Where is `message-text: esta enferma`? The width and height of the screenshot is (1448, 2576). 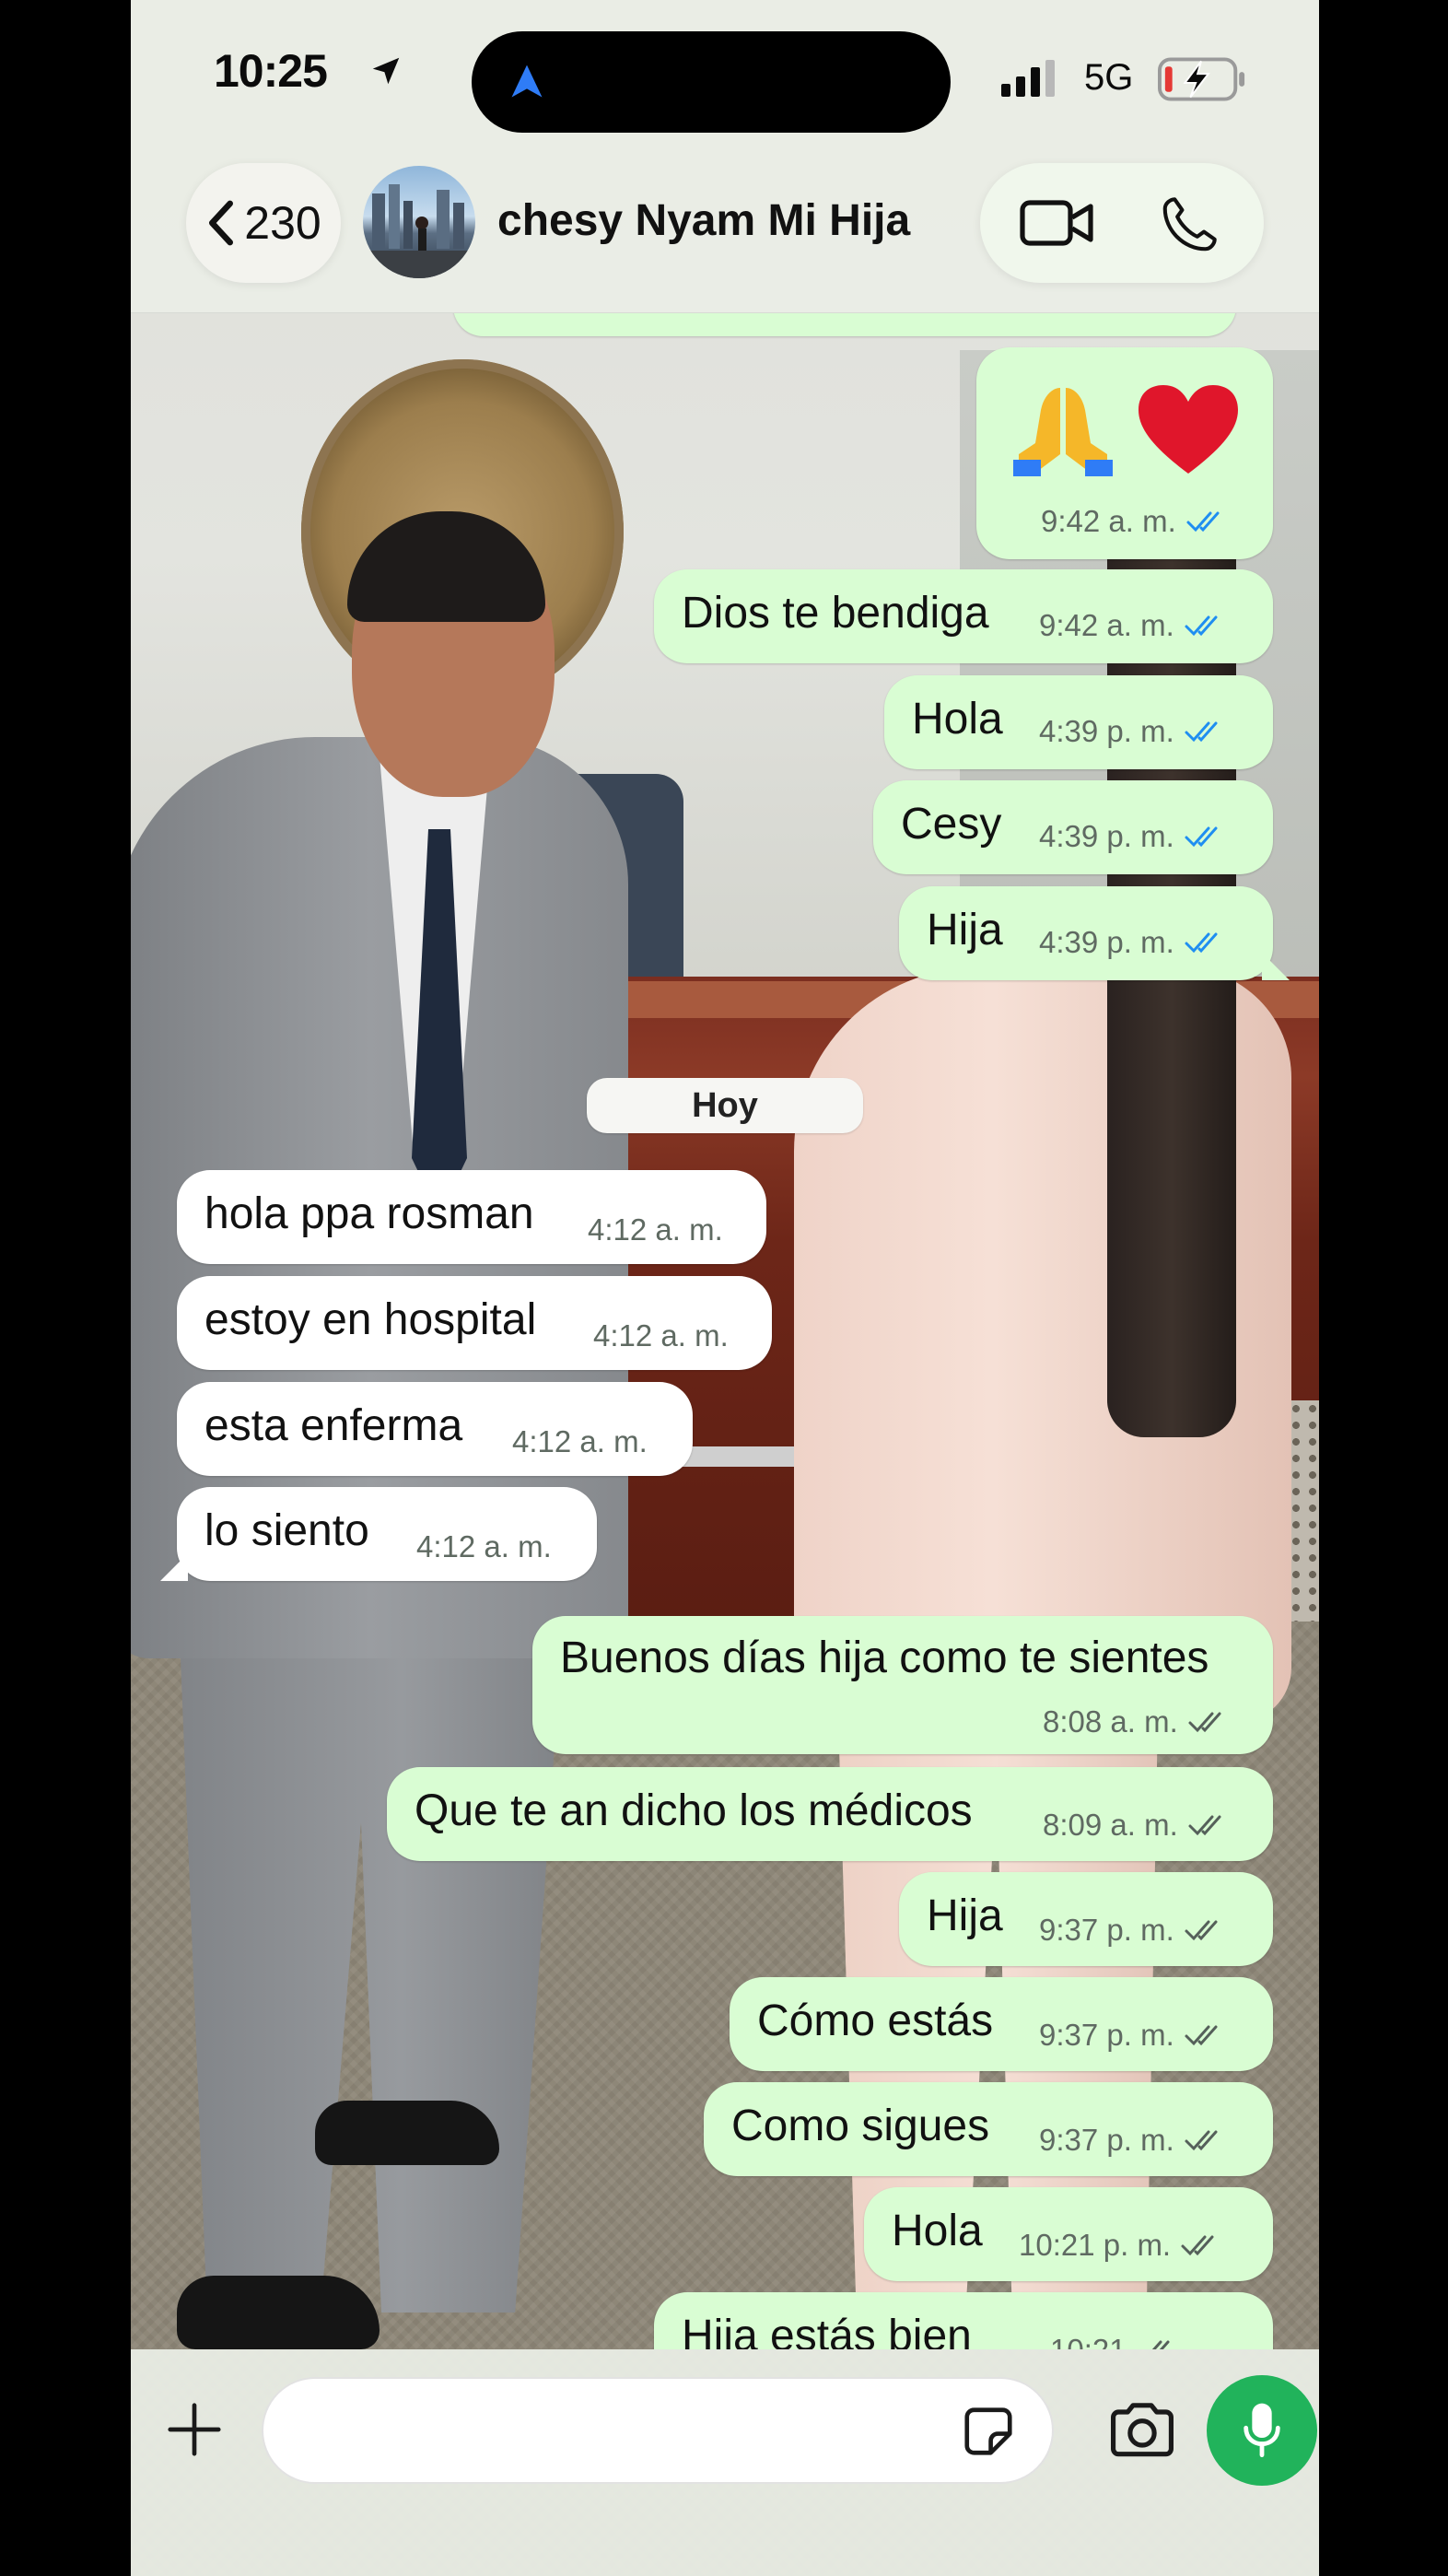
message-text: esta enferma is located at coordinates (333, 1425).